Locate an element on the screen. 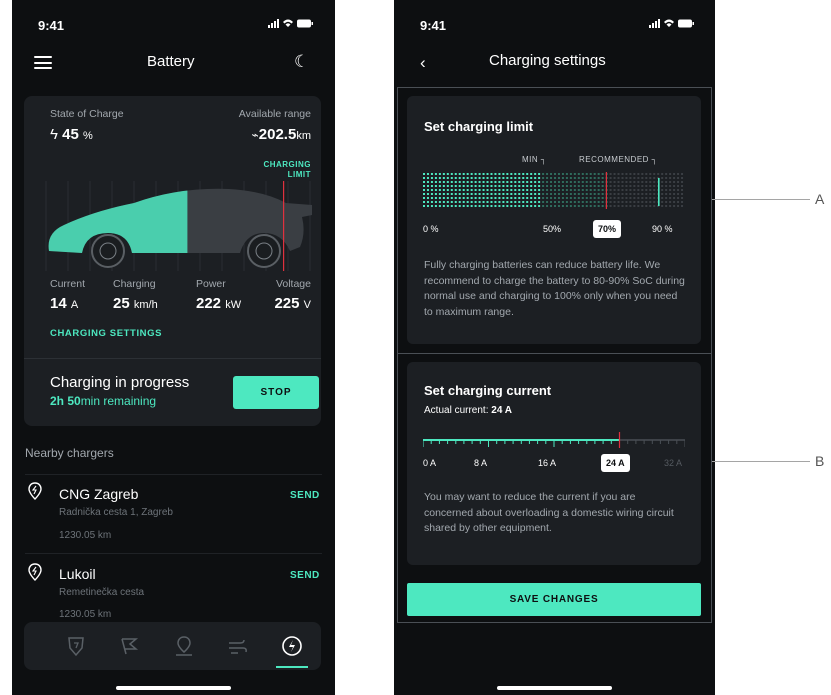 The height and width of the screenshot is (695, 831). charging-settings-link: CHARGING SETTINGS is located at coordinates (106, 333).